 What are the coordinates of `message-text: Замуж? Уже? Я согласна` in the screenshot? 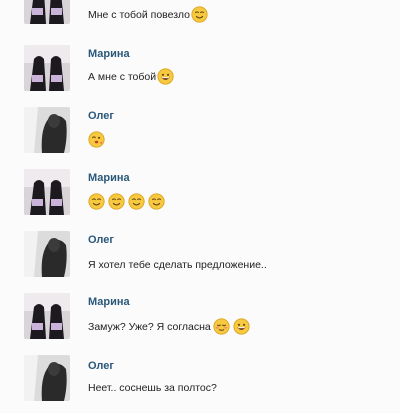 It's located at (149, 326).